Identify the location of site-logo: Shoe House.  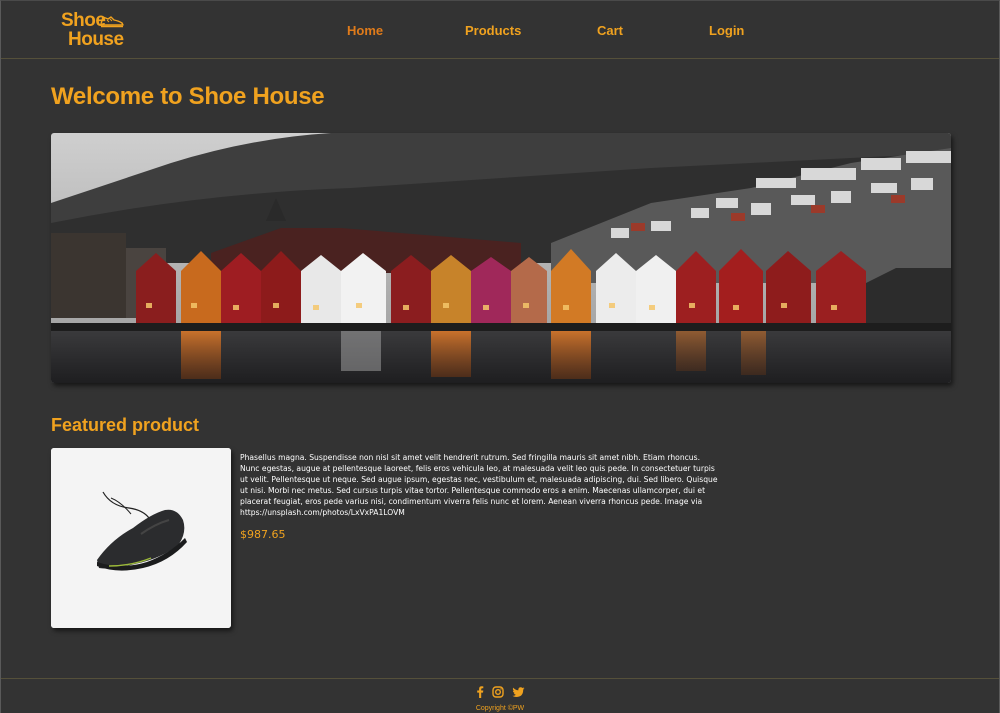
(92, 30).